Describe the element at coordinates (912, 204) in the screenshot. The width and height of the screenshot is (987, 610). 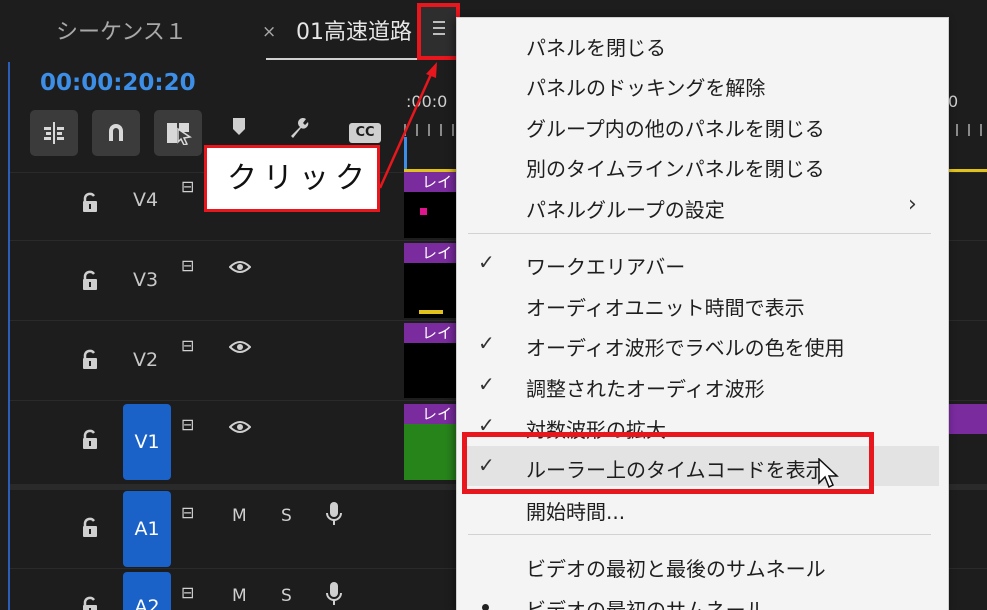
I see `submenu-chevron-icon: ›` at that location.